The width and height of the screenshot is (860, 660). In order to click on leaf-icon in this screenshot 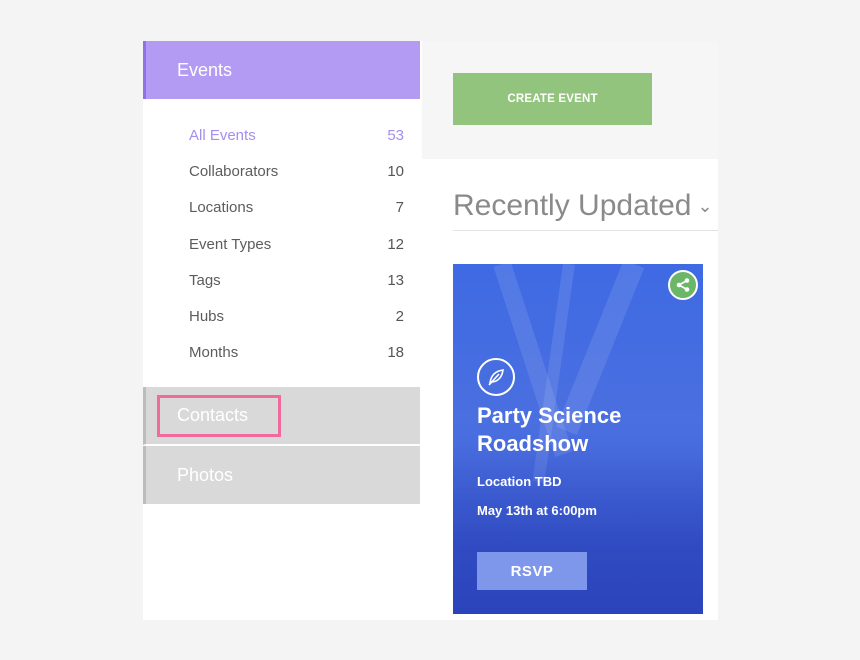, I will do `click(496, 377)`.